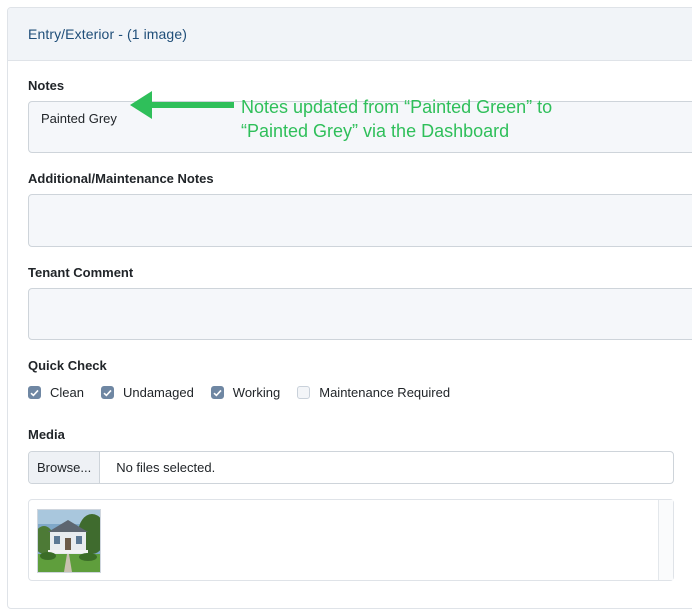  I want to click on notes-value: Painted Grey, so click(79, 118).